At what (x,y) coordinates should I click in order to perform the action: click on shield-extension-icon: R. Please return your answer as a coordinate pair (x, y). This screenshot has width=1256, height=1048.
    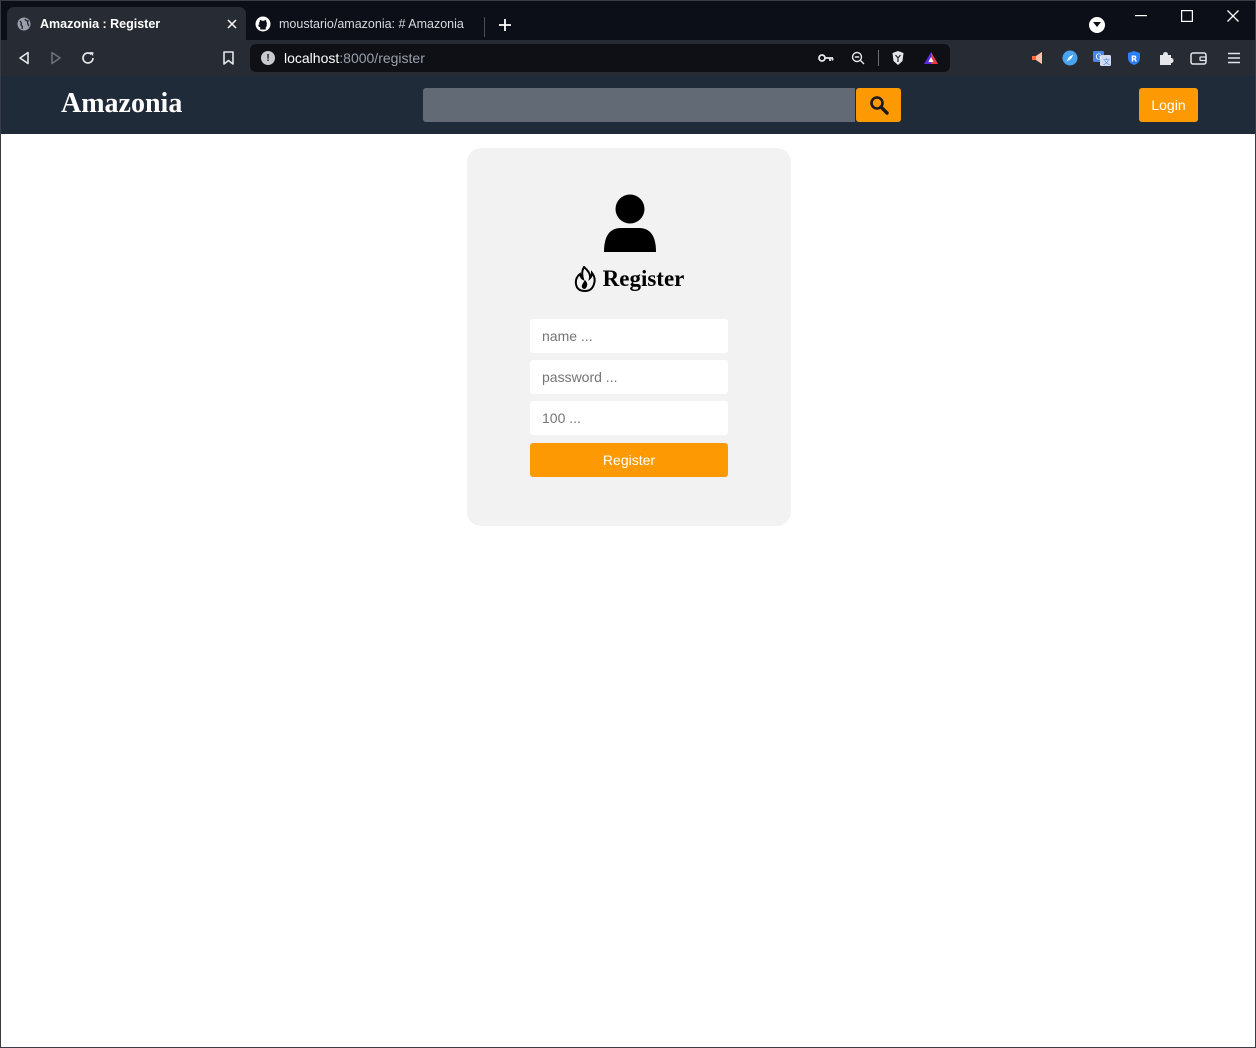
    Looking at the image, I should click on (1134, 58).